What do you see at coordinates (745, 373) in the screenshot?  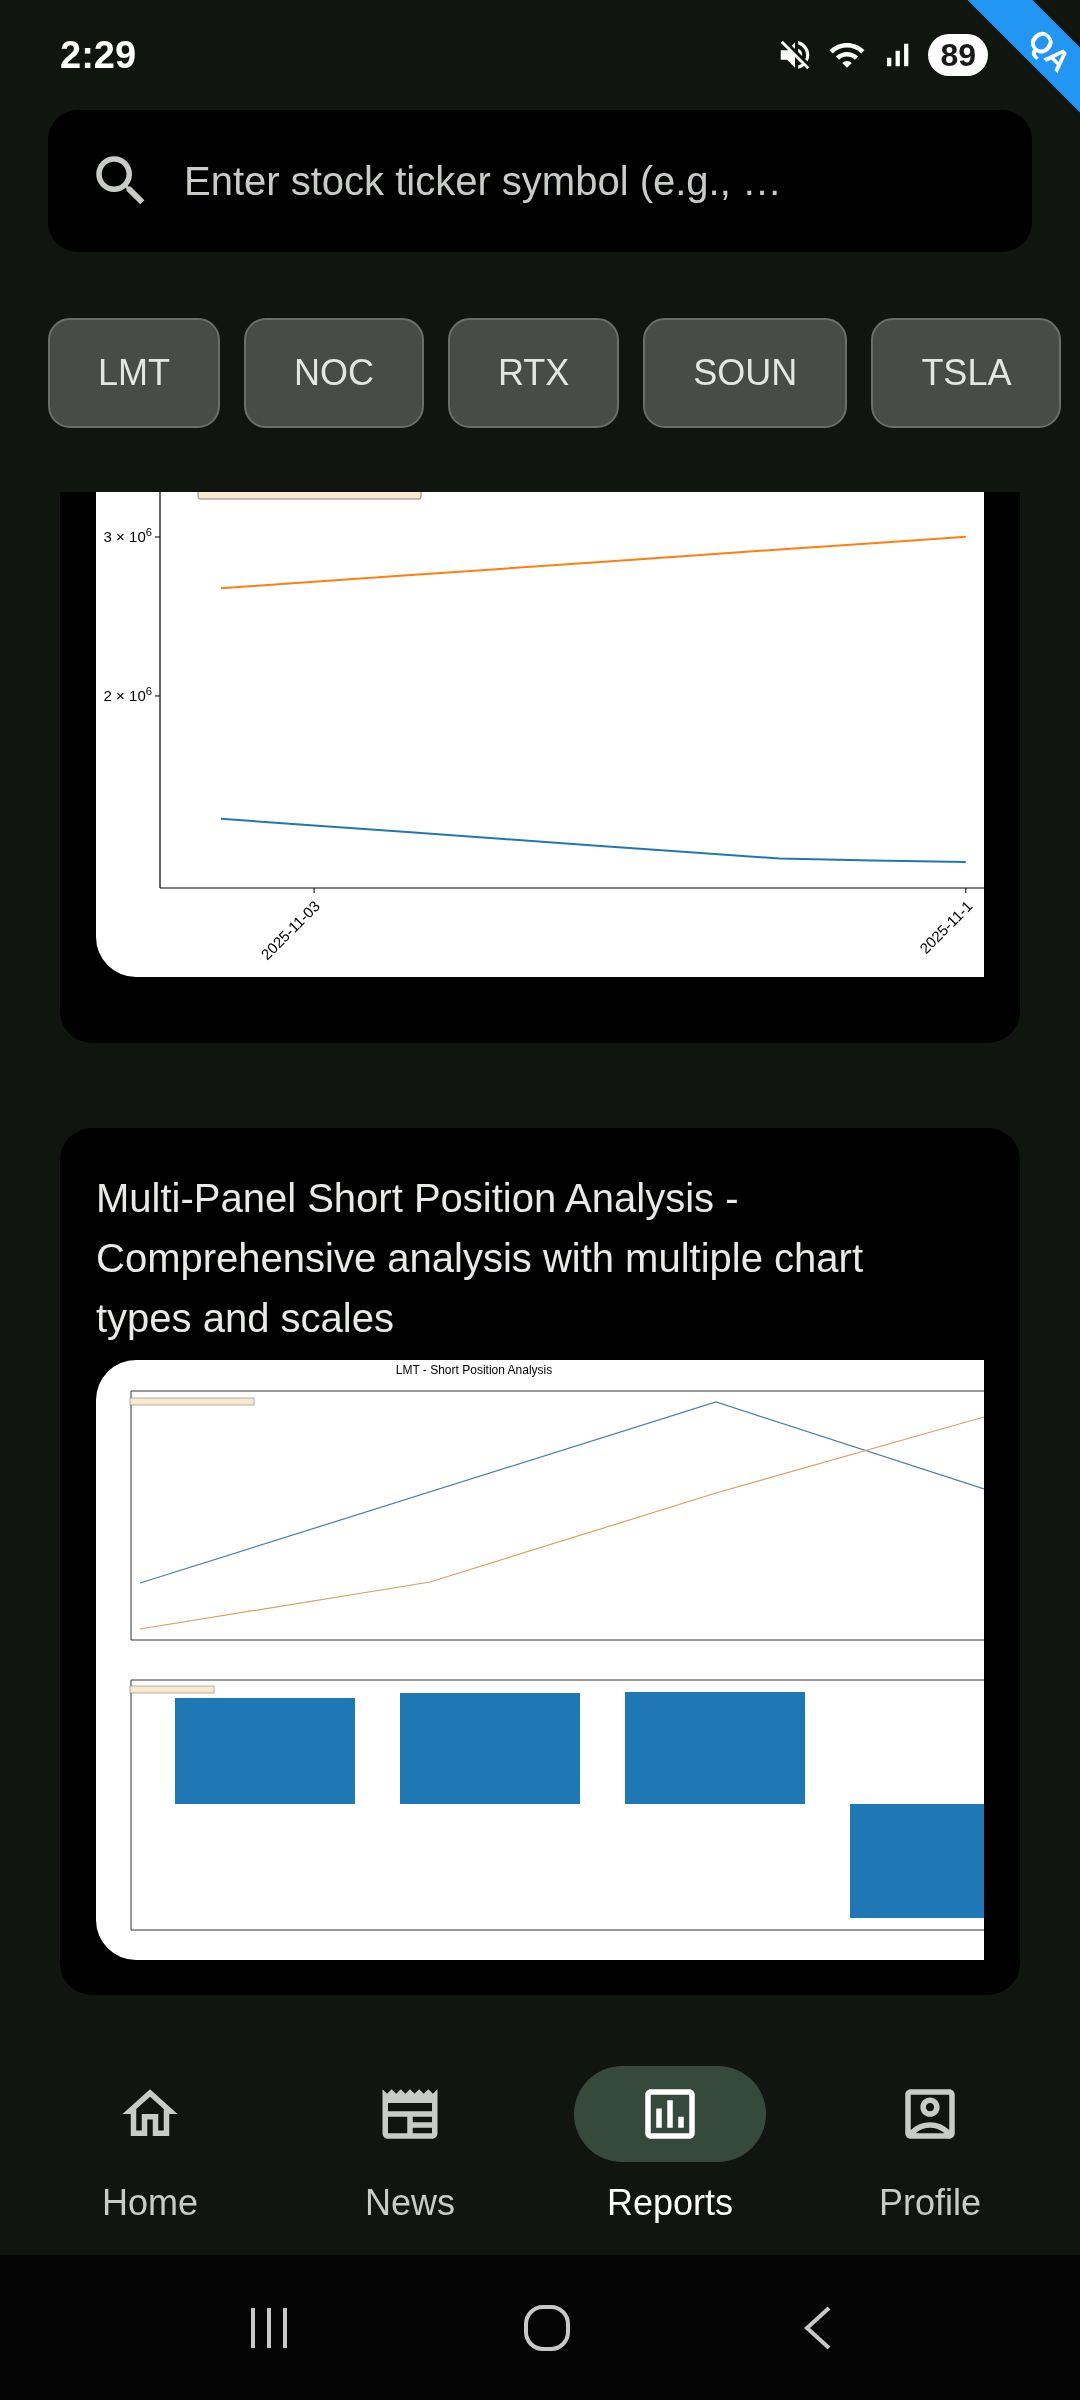 I see `ticker-chip: SOUN` at bounding box center [745, 373].